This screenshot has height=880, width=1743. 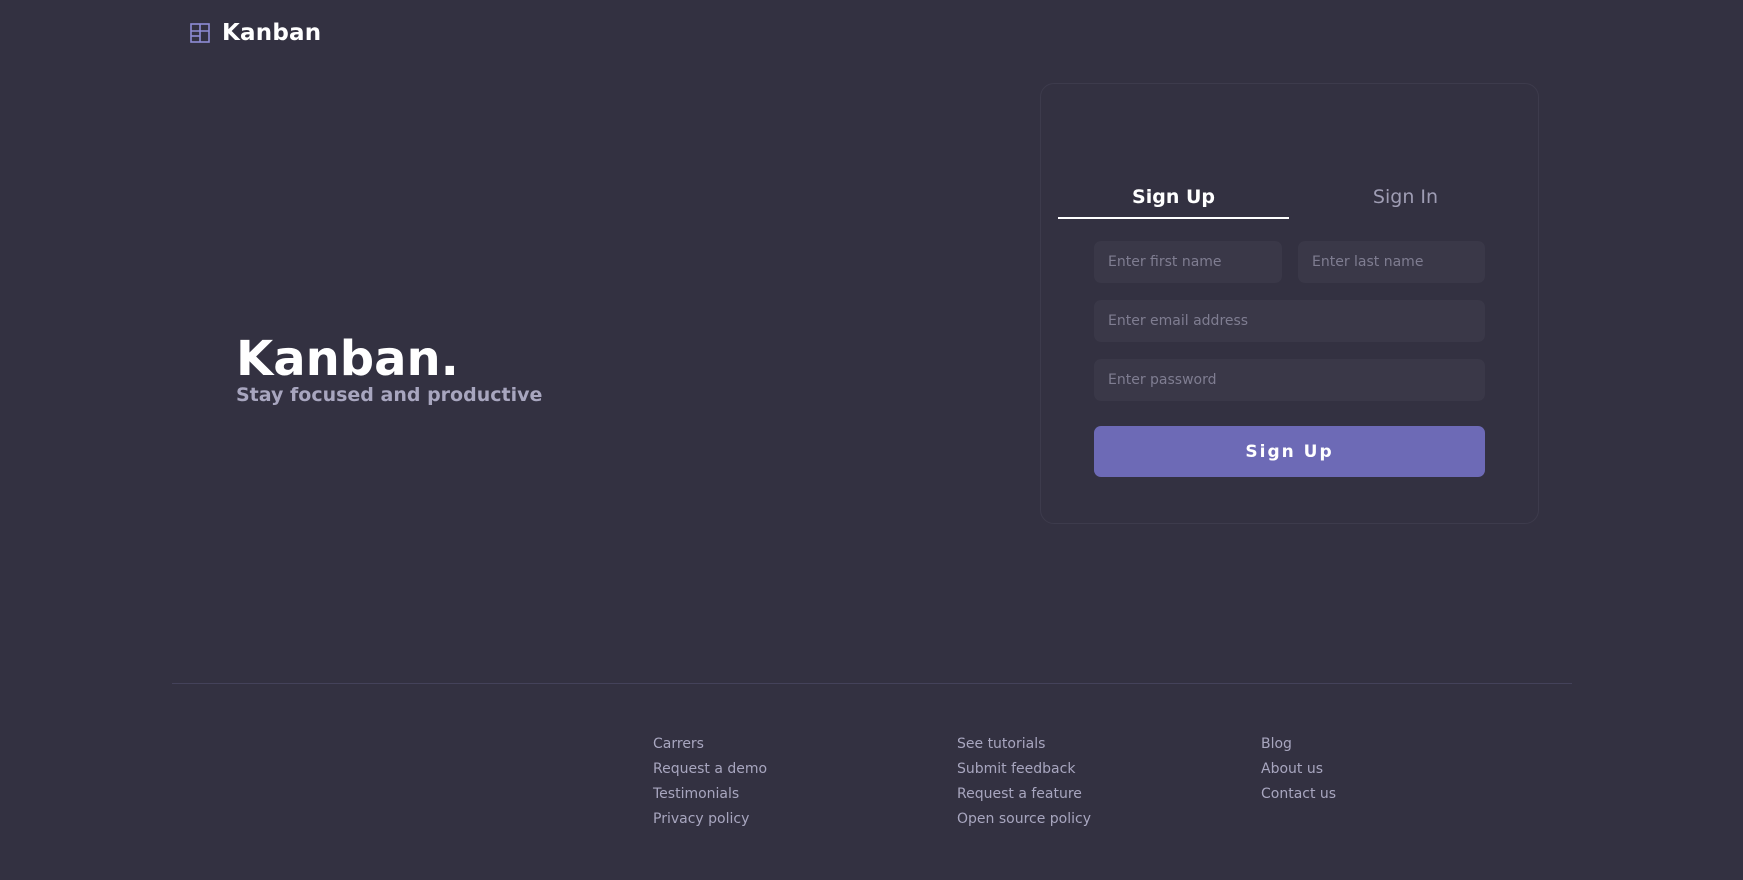 What do you see at coordinates (1024, 819) in the screenshot?
I see `footer-link-open-source-policy: Open source policy` at bounding box center [1024, 819].